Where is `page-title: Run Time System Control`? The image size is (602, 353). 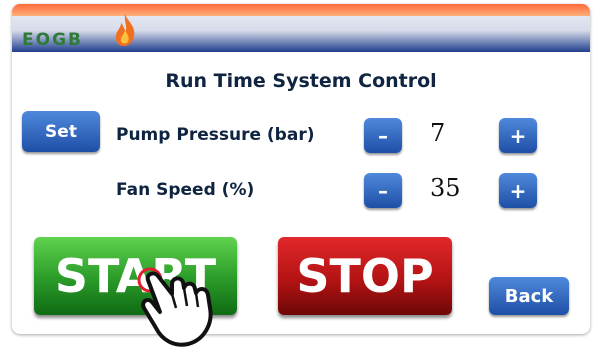
page-title: Run Time System Control is located at coordinates (301, 81).